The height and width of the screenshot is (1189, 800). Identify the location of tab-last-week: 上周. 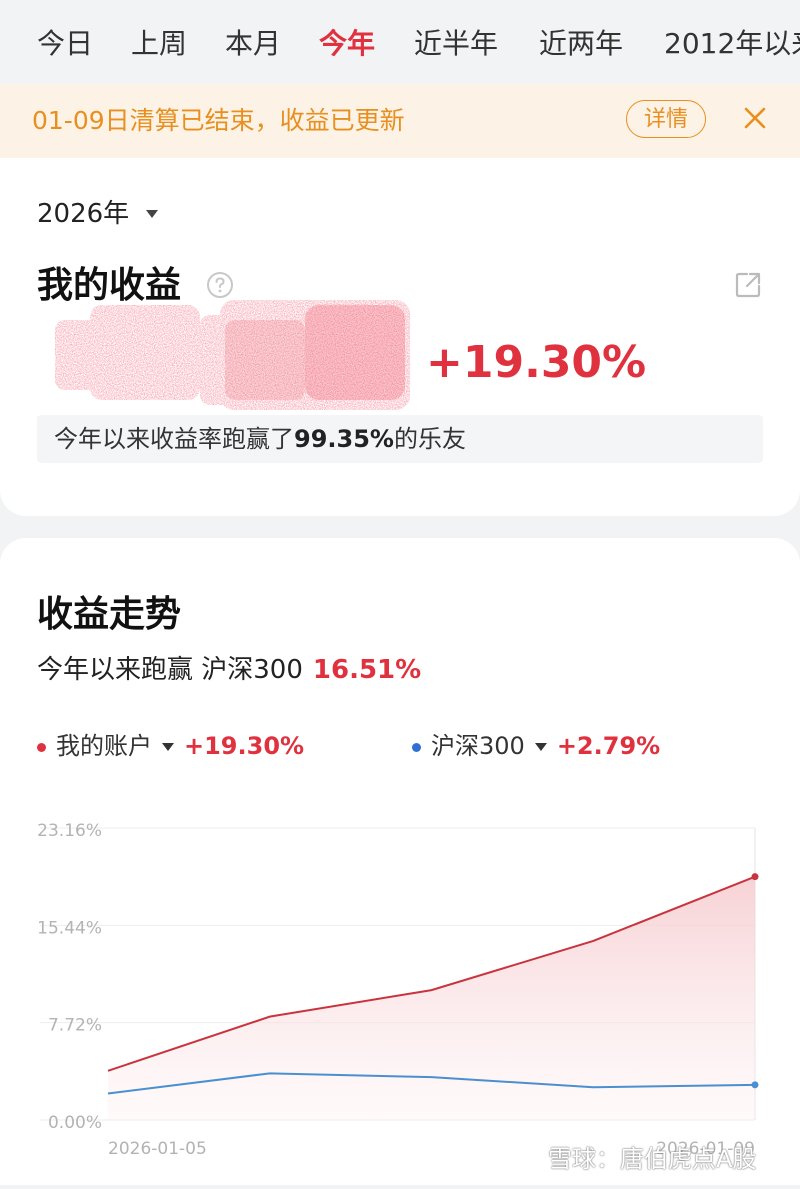
(159, 44).